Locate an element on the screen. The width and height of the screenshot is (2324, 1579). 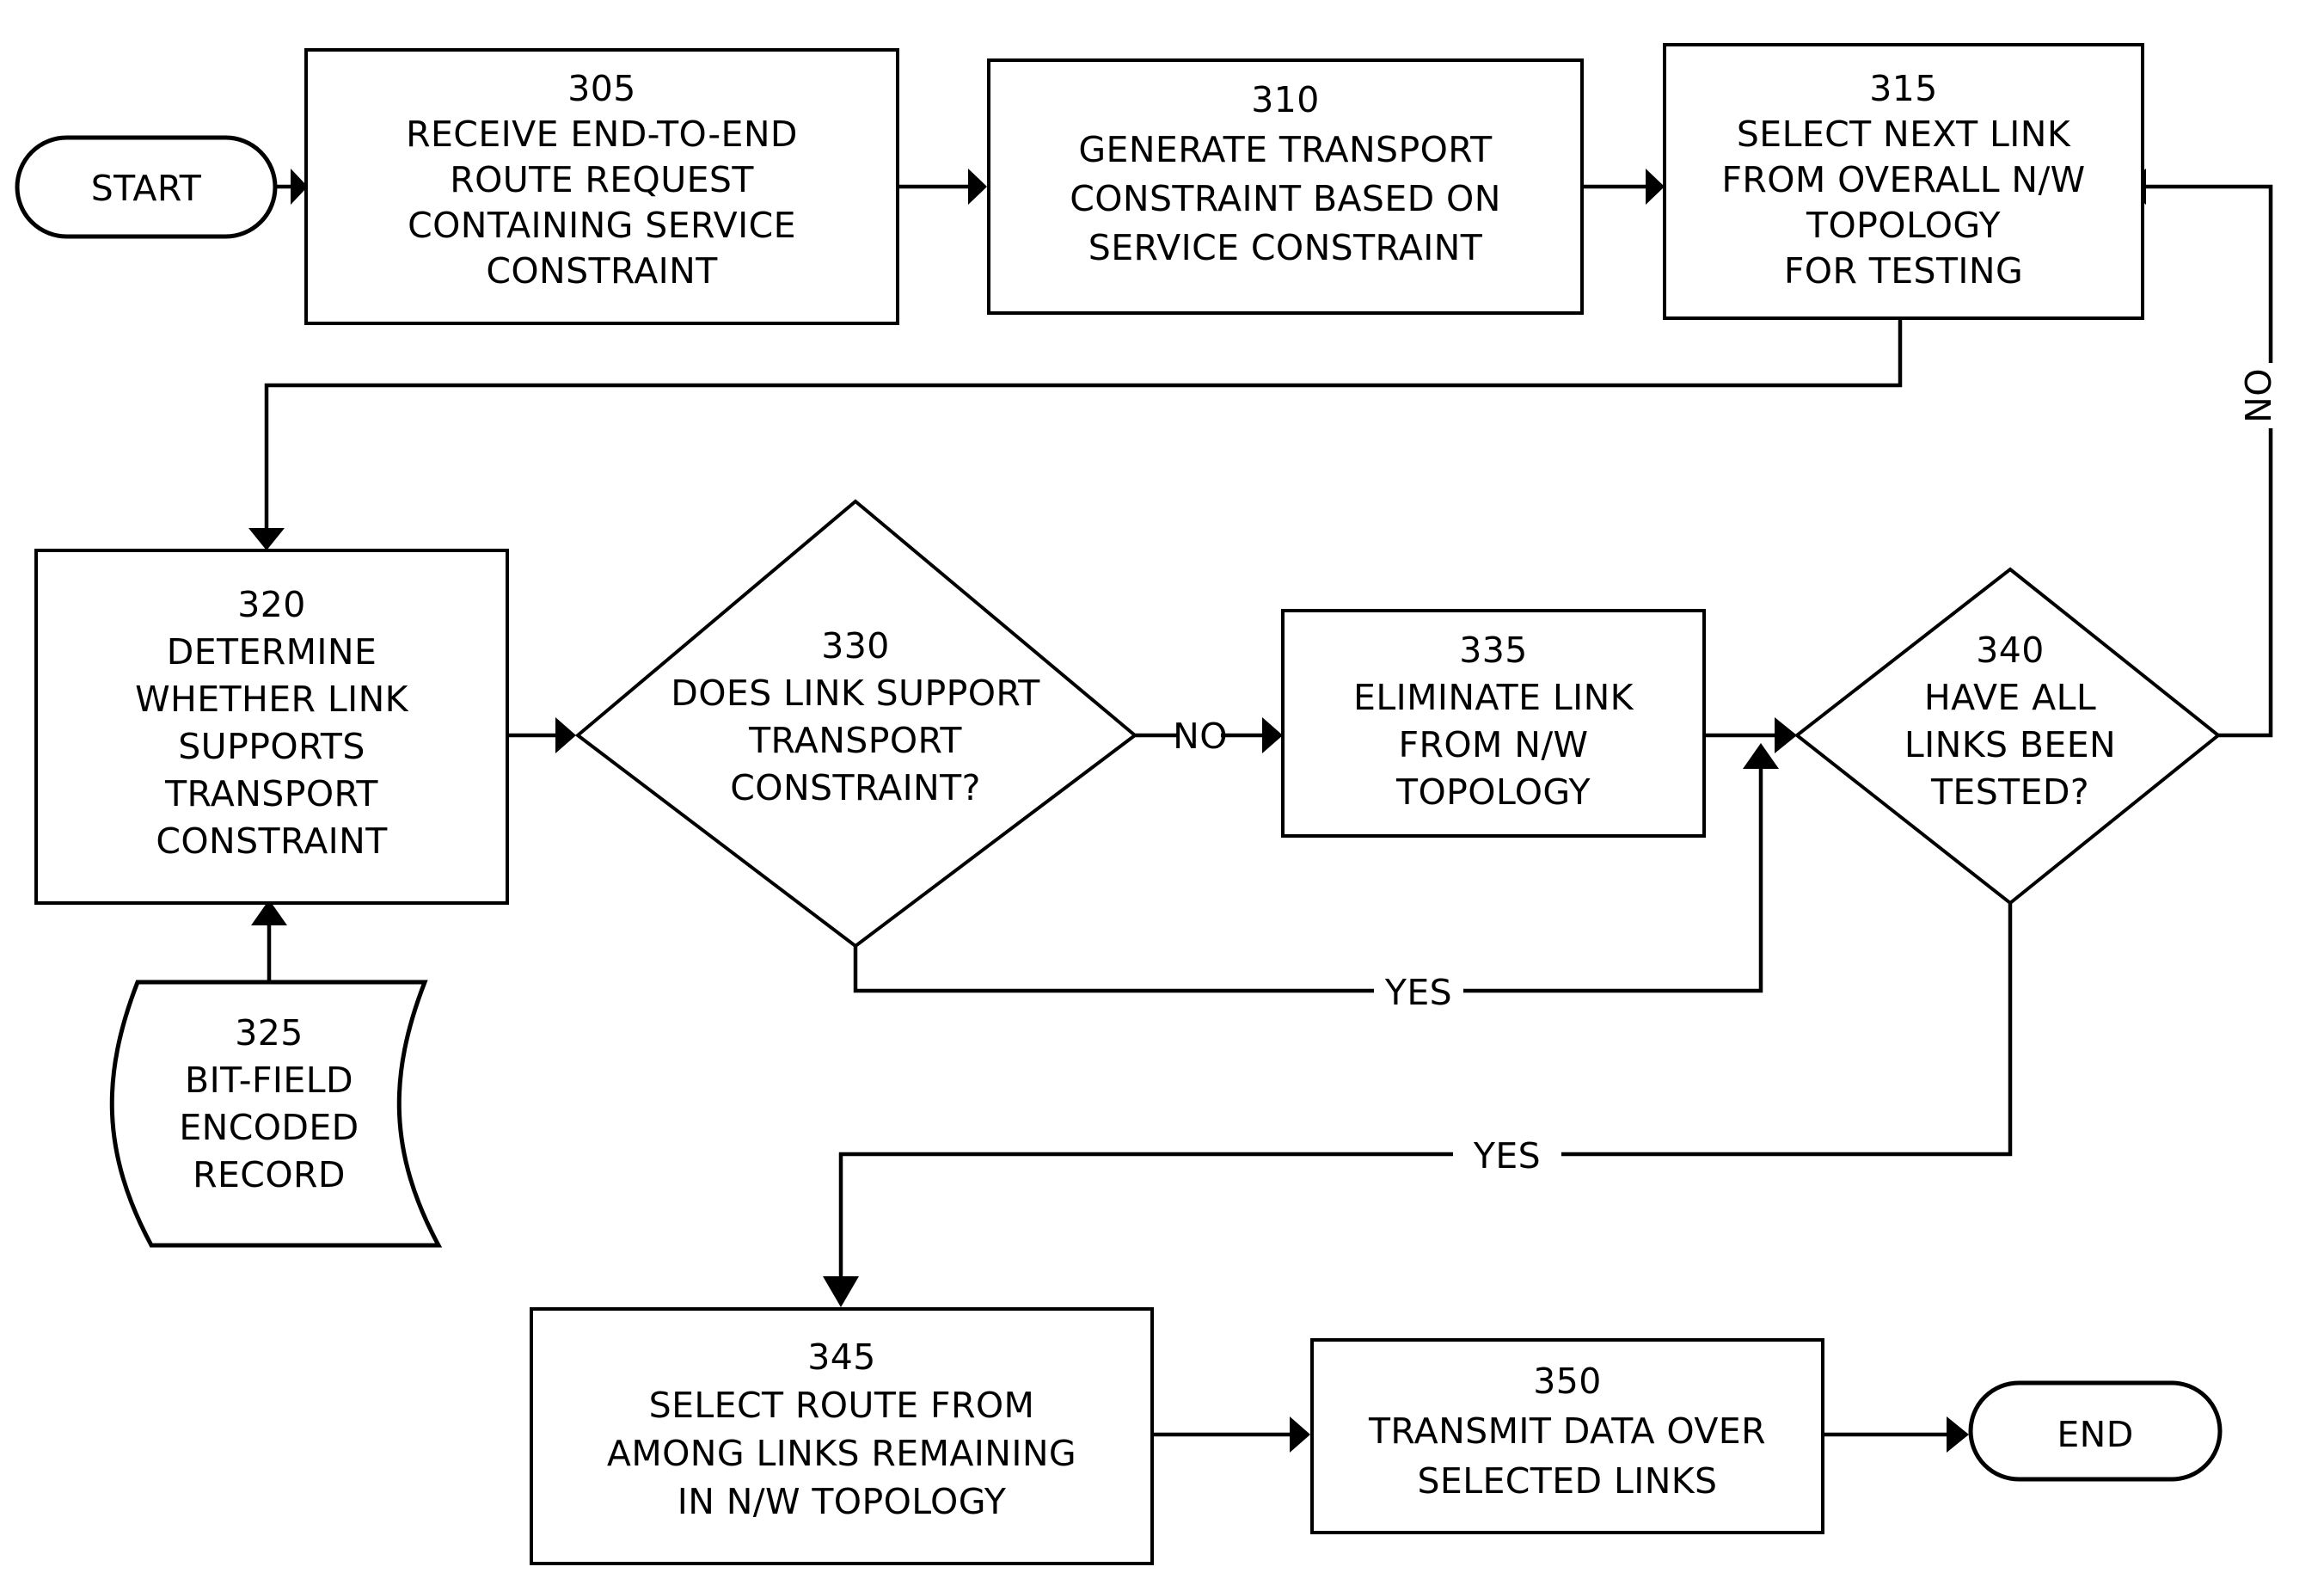
edge-label-yes-330-text: YES is located at coordinates (1418, 992).